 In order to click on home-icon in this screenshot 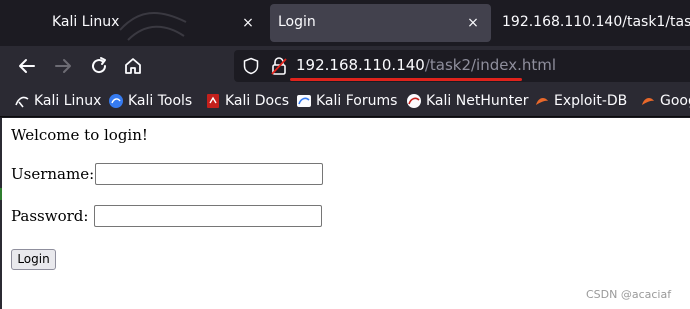, I will do `click(133, 66)`.